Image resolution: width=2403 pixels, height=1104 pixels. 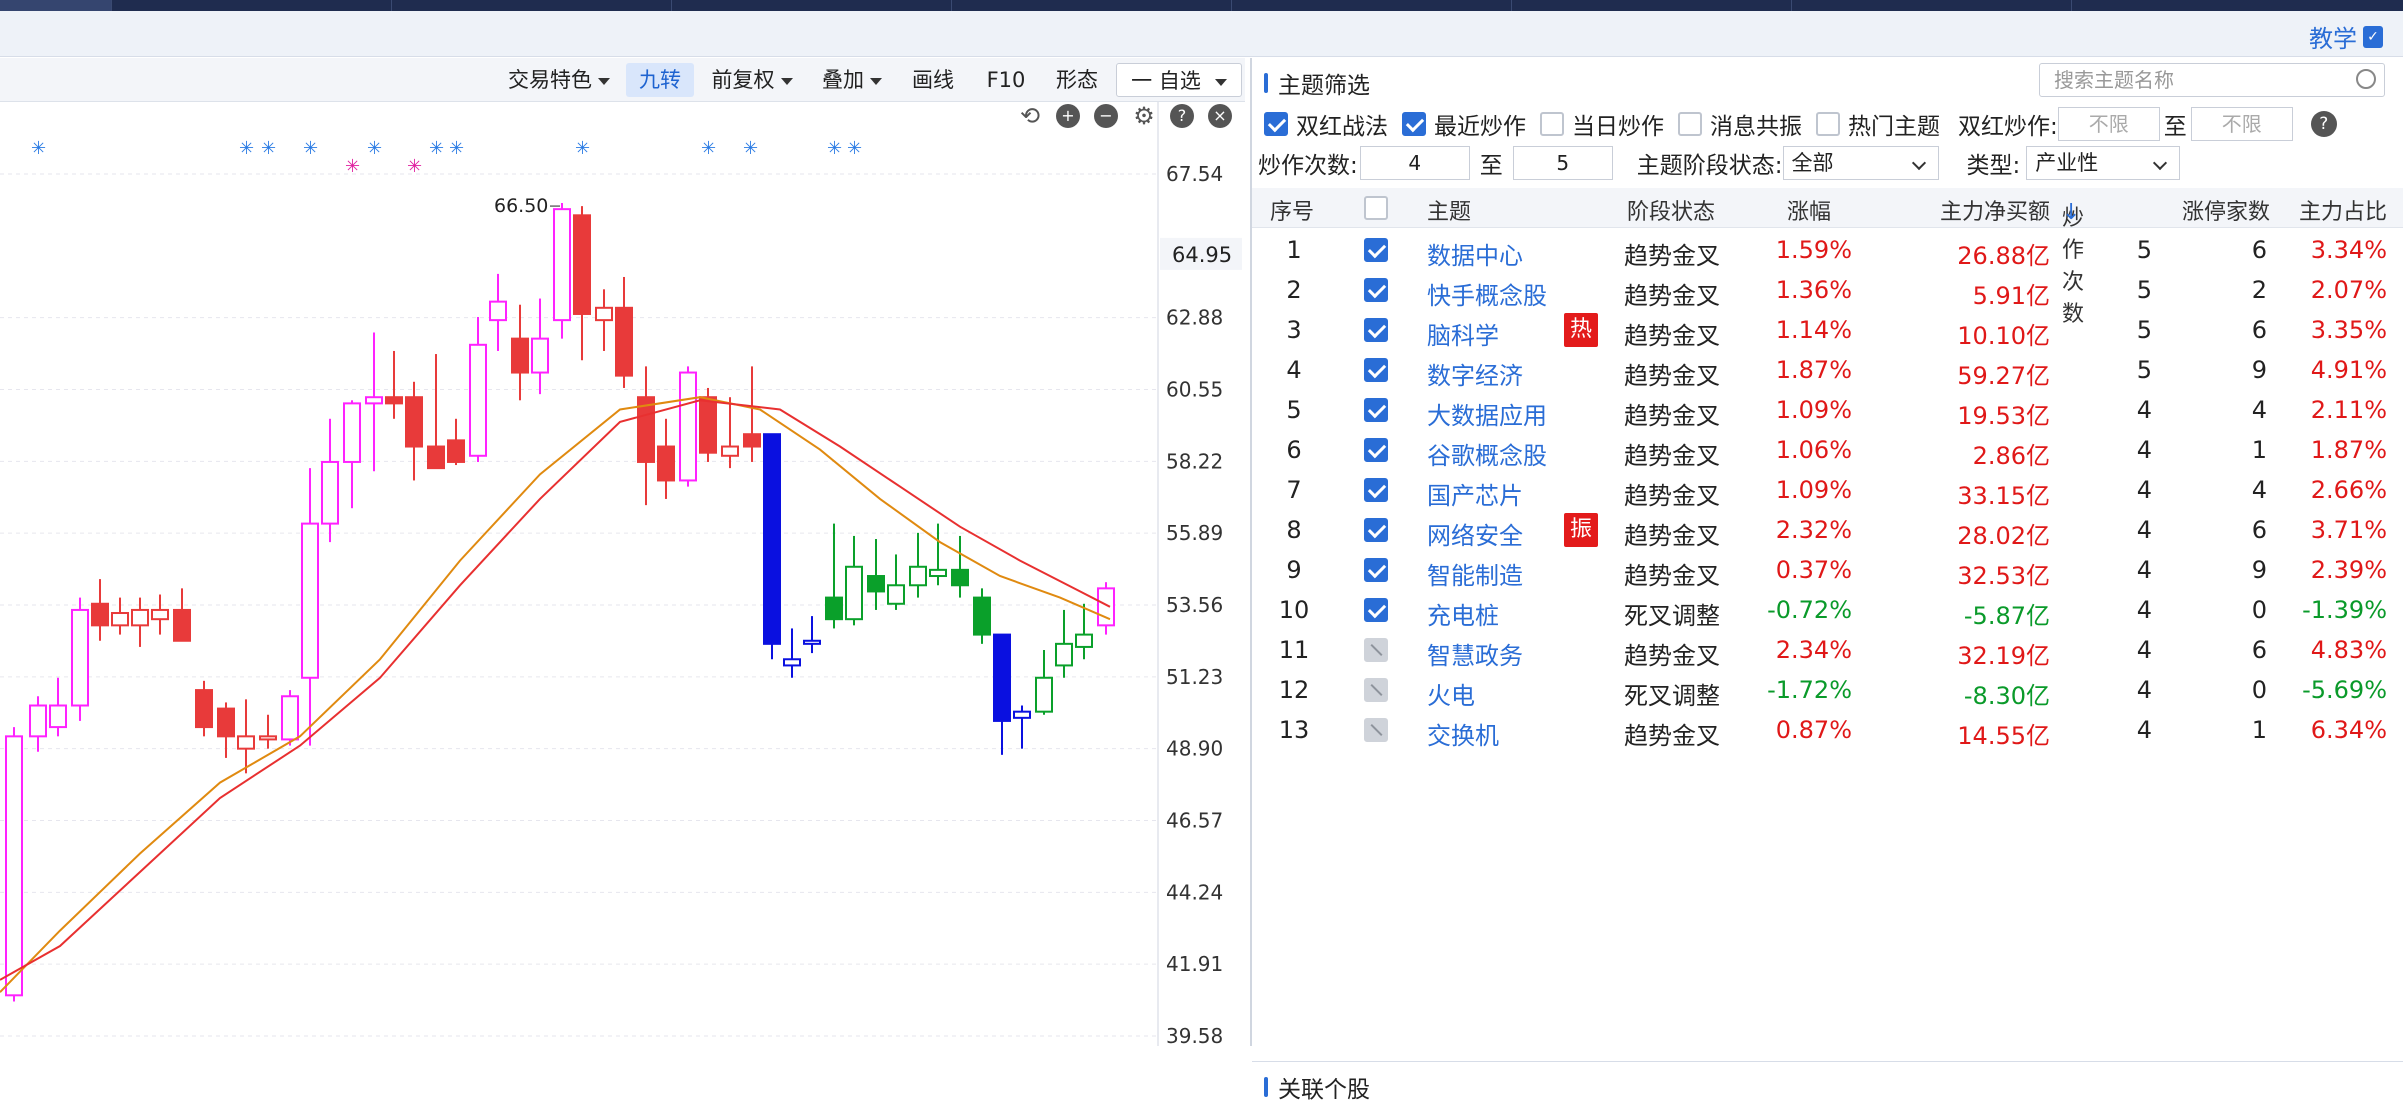 What do you see at coordinates (1827, 410) in the screenshot?
I see `table-row: 5 大数据应用 趋势金叉 1.09% 19.53亿 4 4 2.11%` at bounding box center [1827, 410].